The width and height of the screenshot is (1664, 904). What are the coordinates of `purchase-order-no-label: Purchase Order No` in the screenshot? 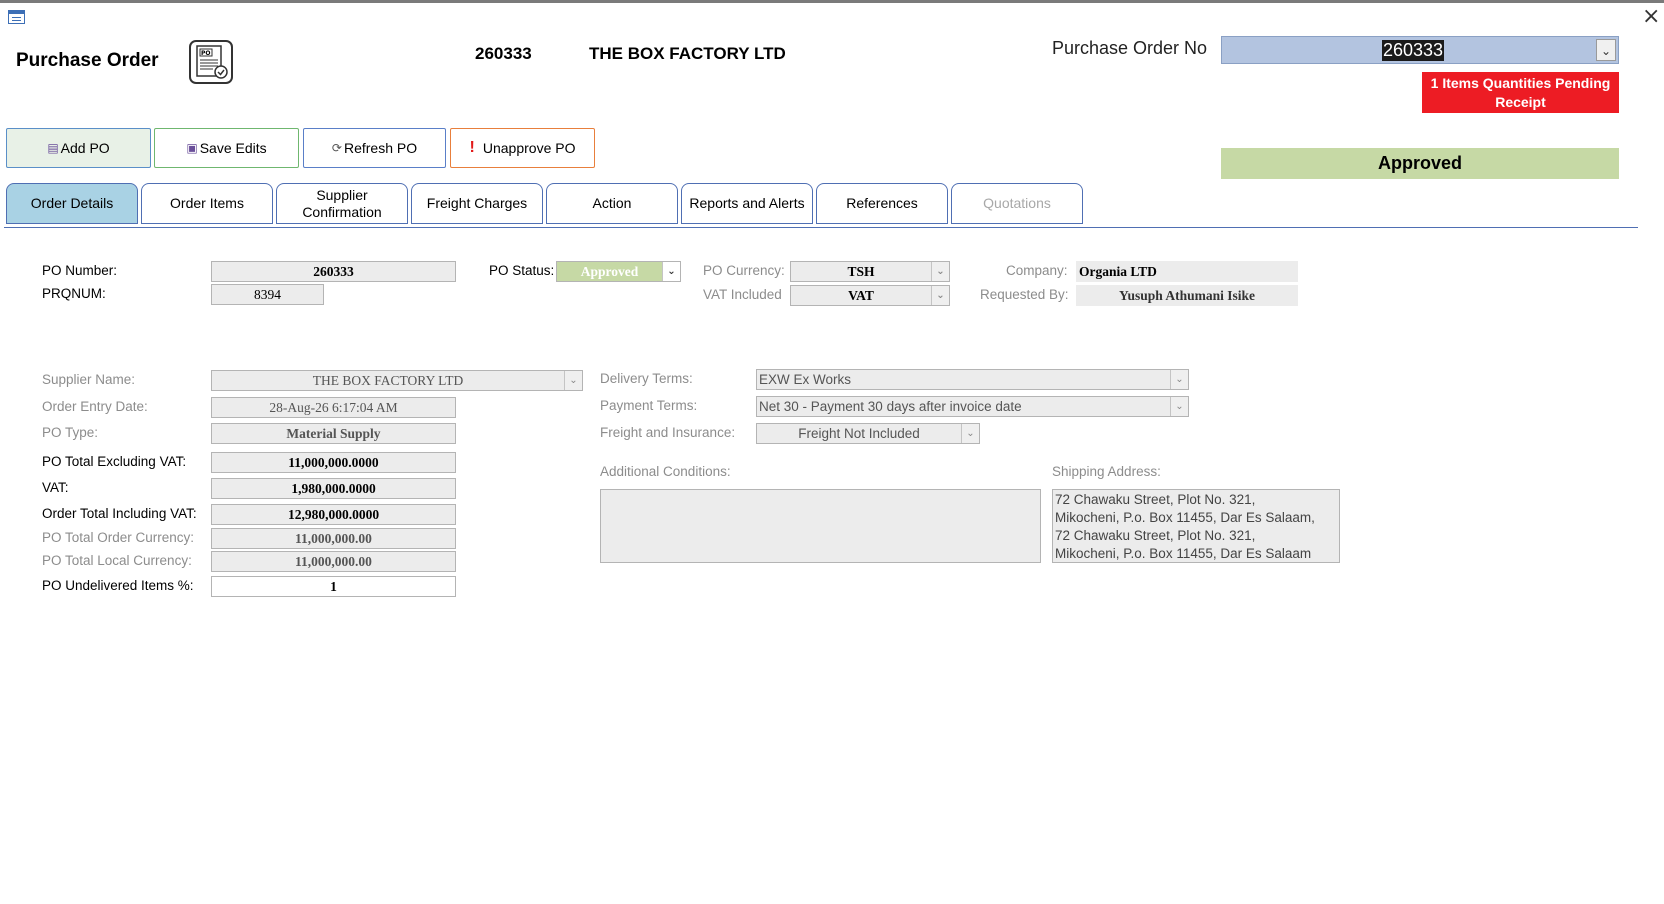 It's located at (1130, 48).